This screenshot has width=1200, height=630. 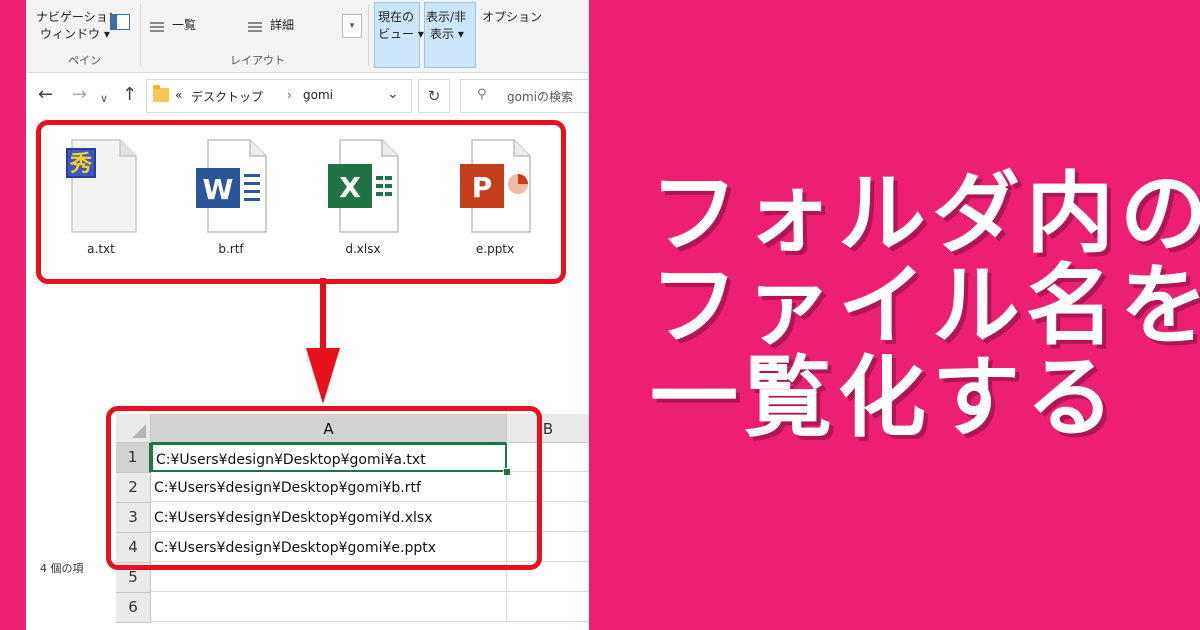 What do you see at coordinates (495, 249) in the screenshot?
I see `file-name: e.pptx` at bounding box center [495, 249].